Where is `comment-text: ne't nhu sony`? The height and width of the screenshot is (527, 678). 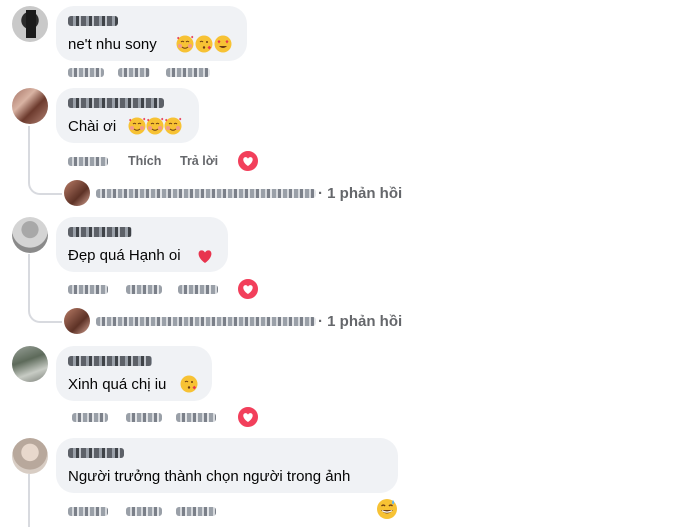 comment-text: ne't nhu sony is located at coordinates (112, 44).